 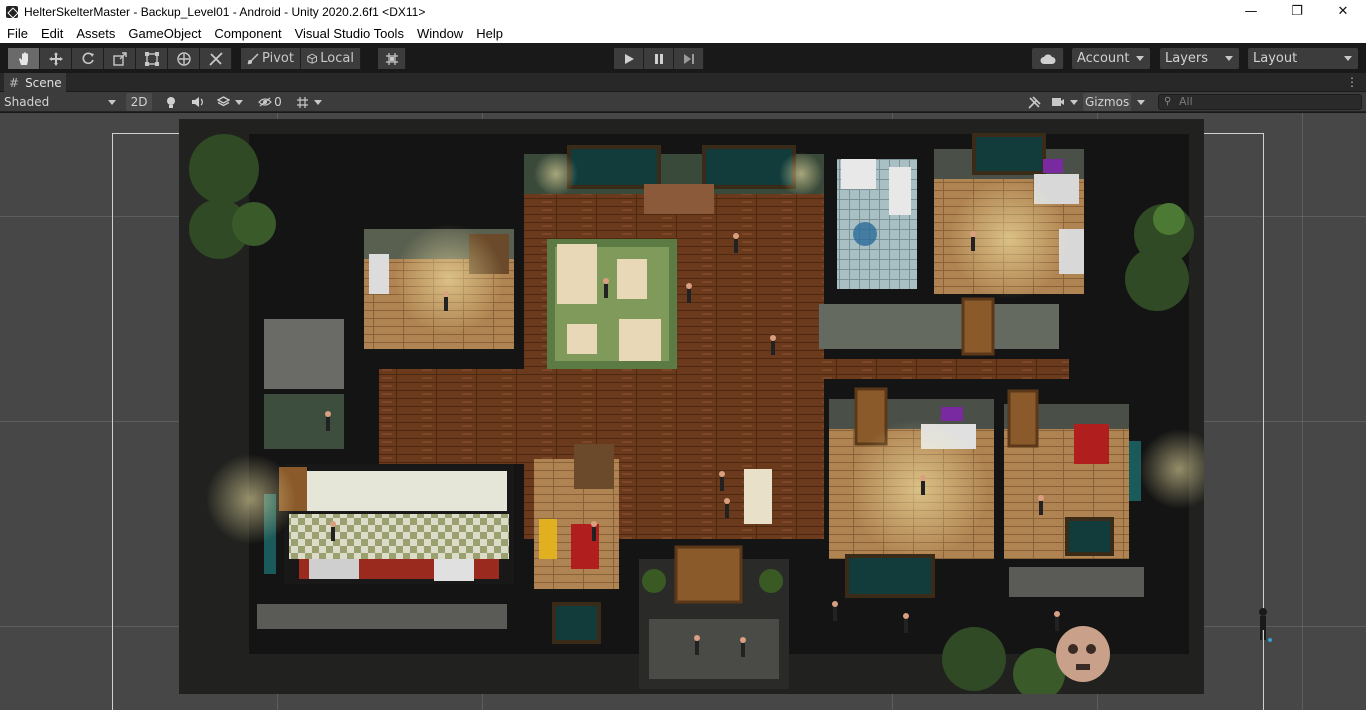 I want to click on pivot-group: Pivot Local, so click(x=301, y=58).